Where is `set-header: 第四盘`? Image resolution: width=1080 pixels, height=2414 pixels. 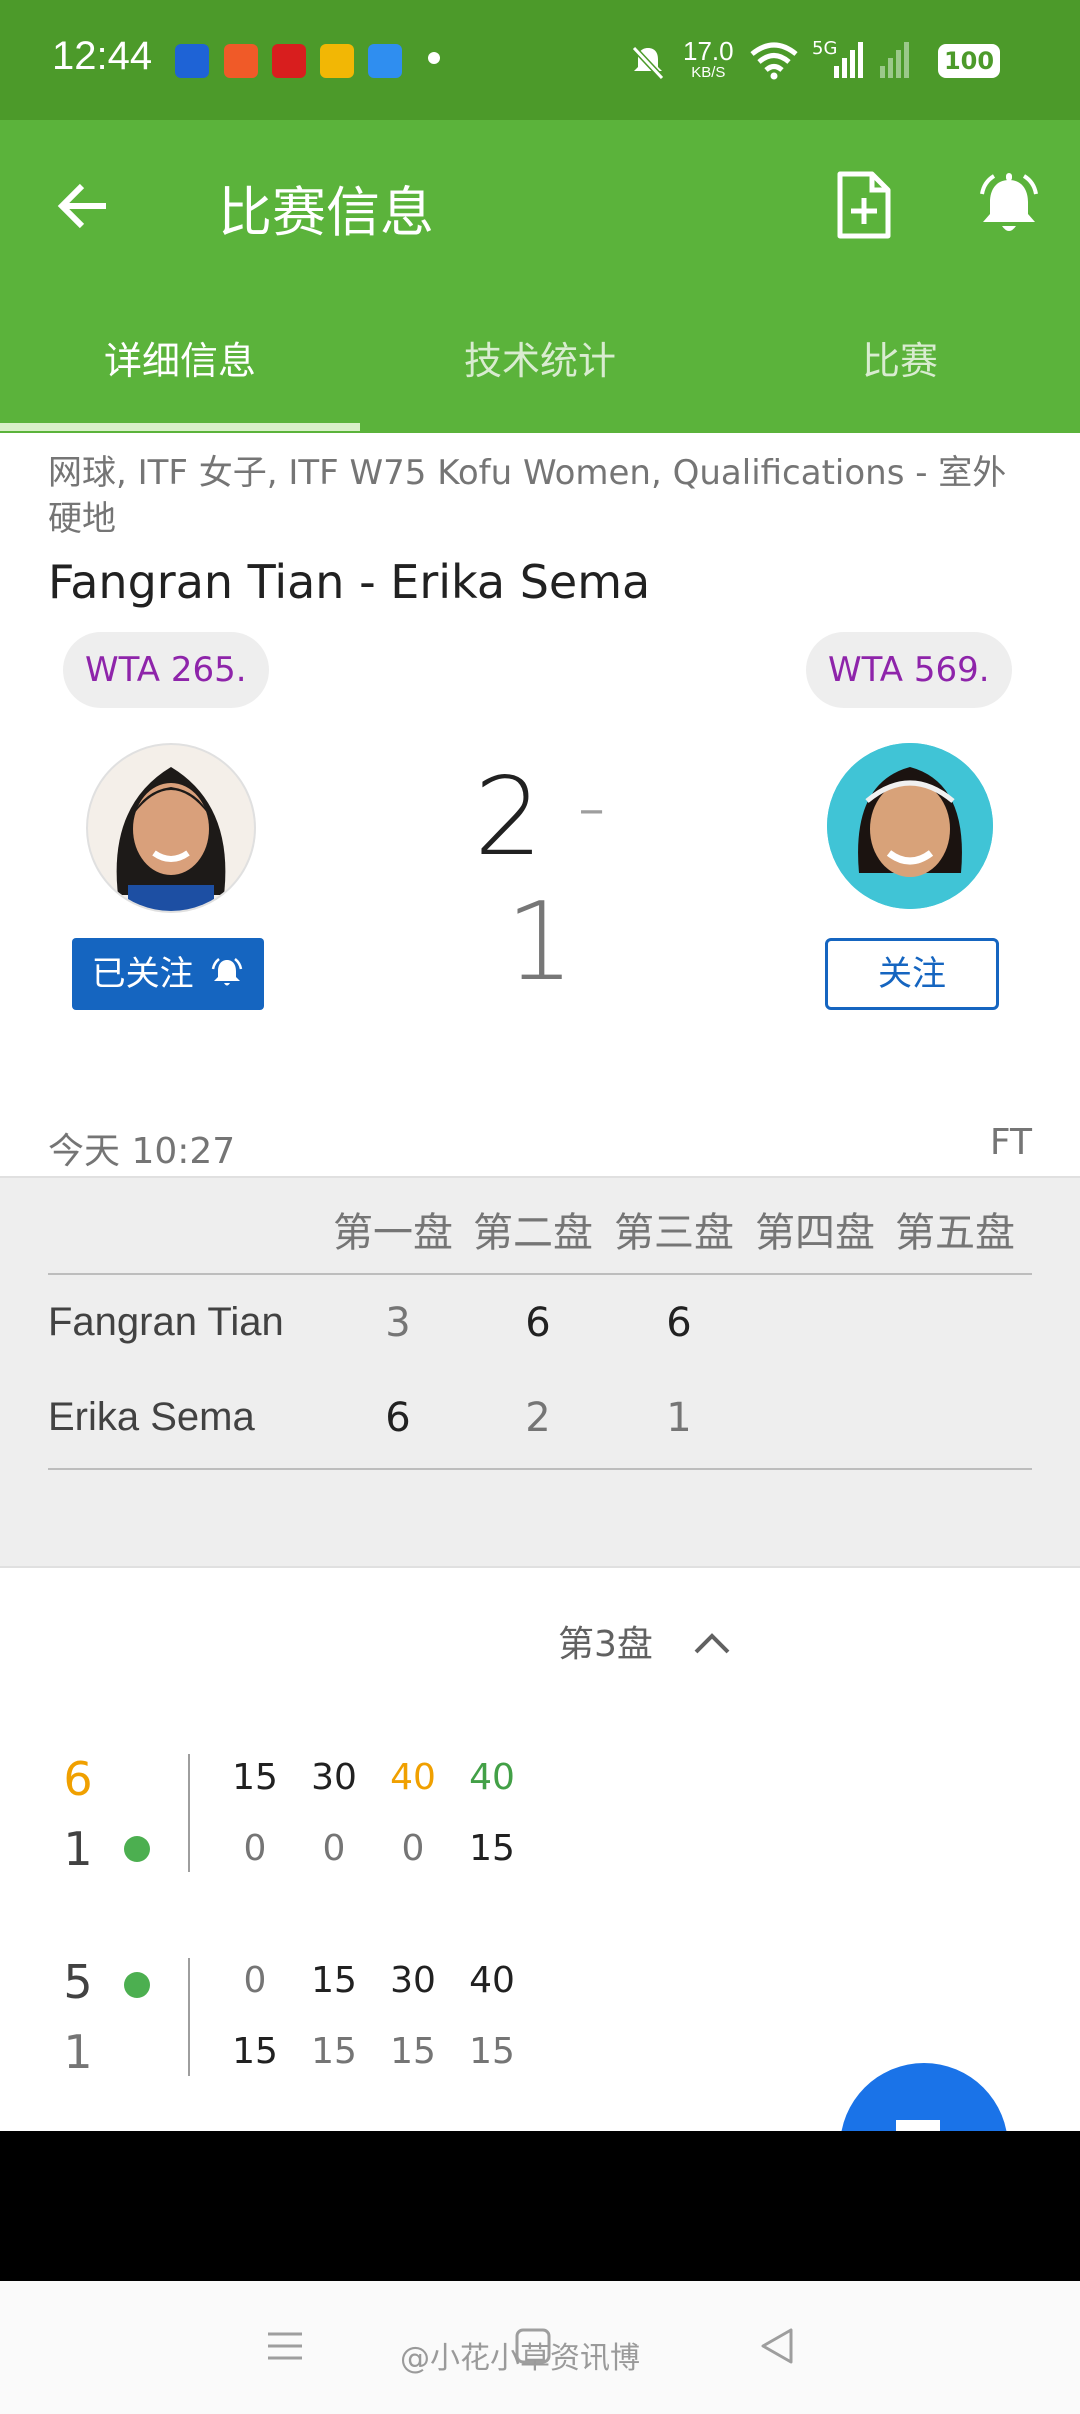 set-header: 第四盘 is located at coordinates (815, 1233).